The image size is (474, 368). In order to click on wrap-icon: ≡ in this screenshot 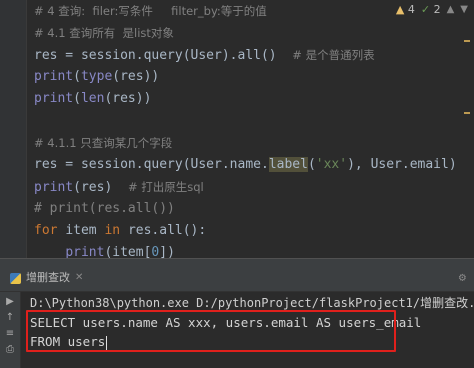, I will do `click(10, 334)`.